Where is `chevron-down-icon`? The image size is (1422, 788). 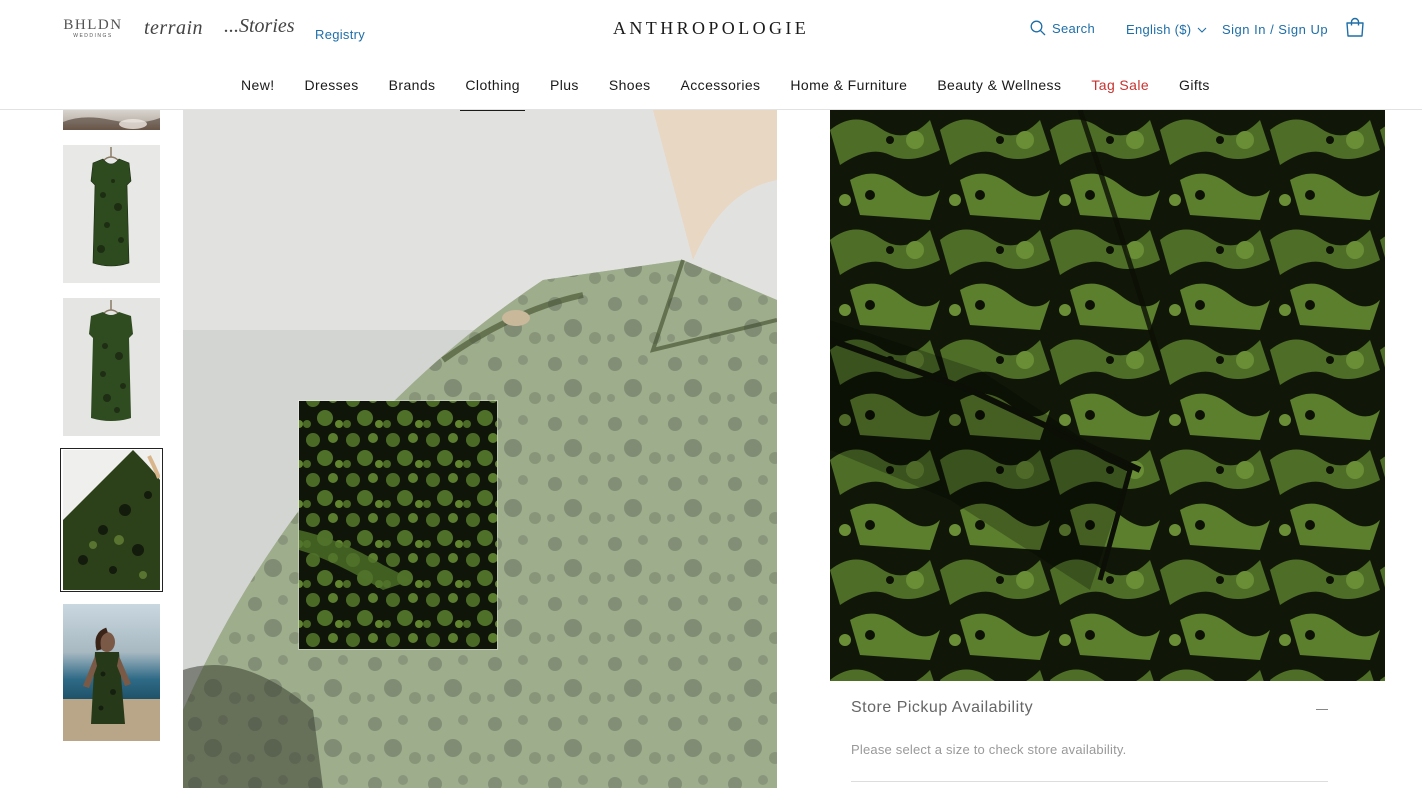
chevron-down-icon is located at coordinates (1202, 30).